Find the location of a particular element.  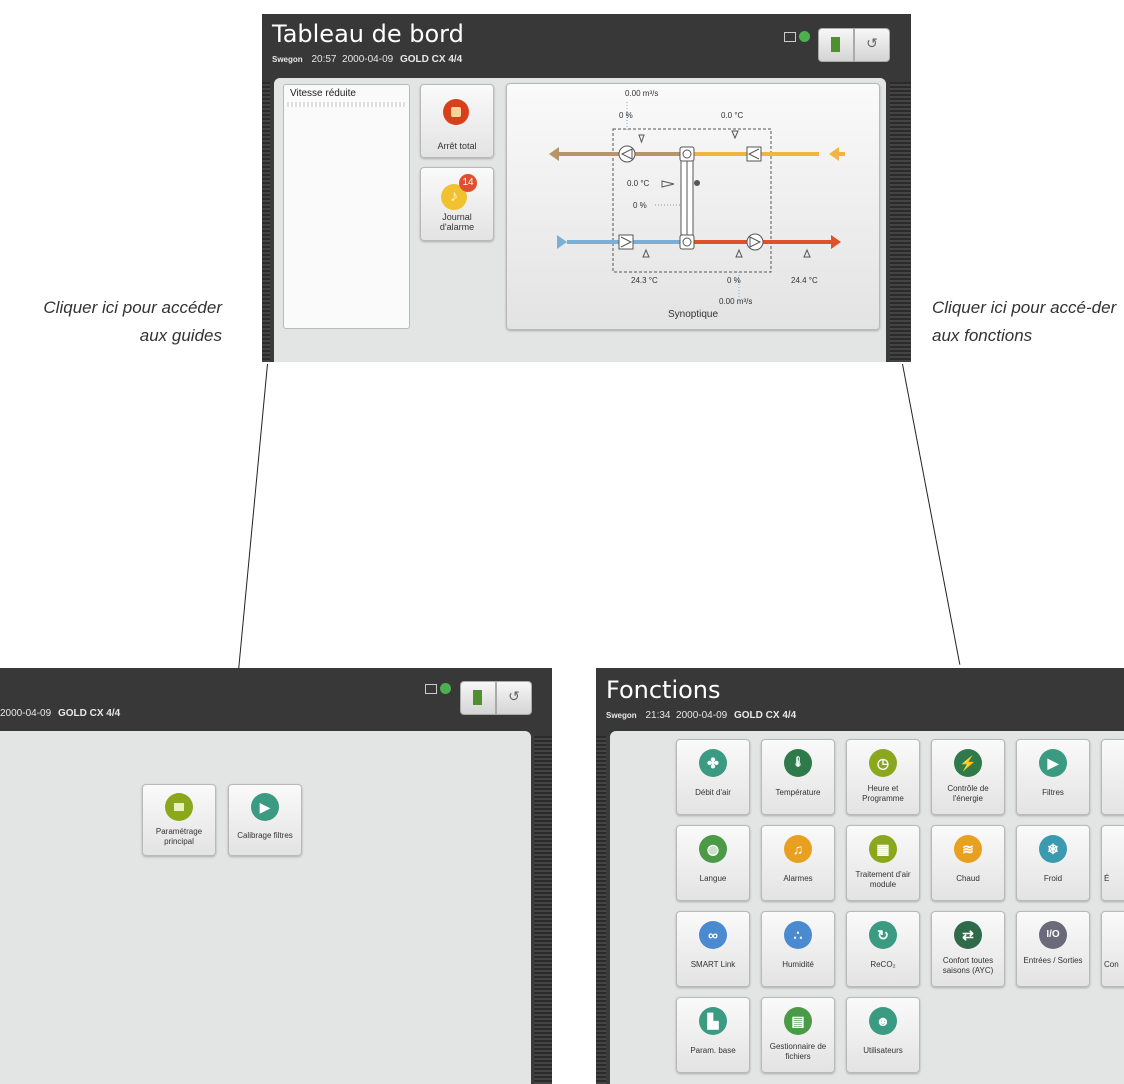

function-tile-label: Gestionnaire de fichiers is located at coordinates (798, 1051).